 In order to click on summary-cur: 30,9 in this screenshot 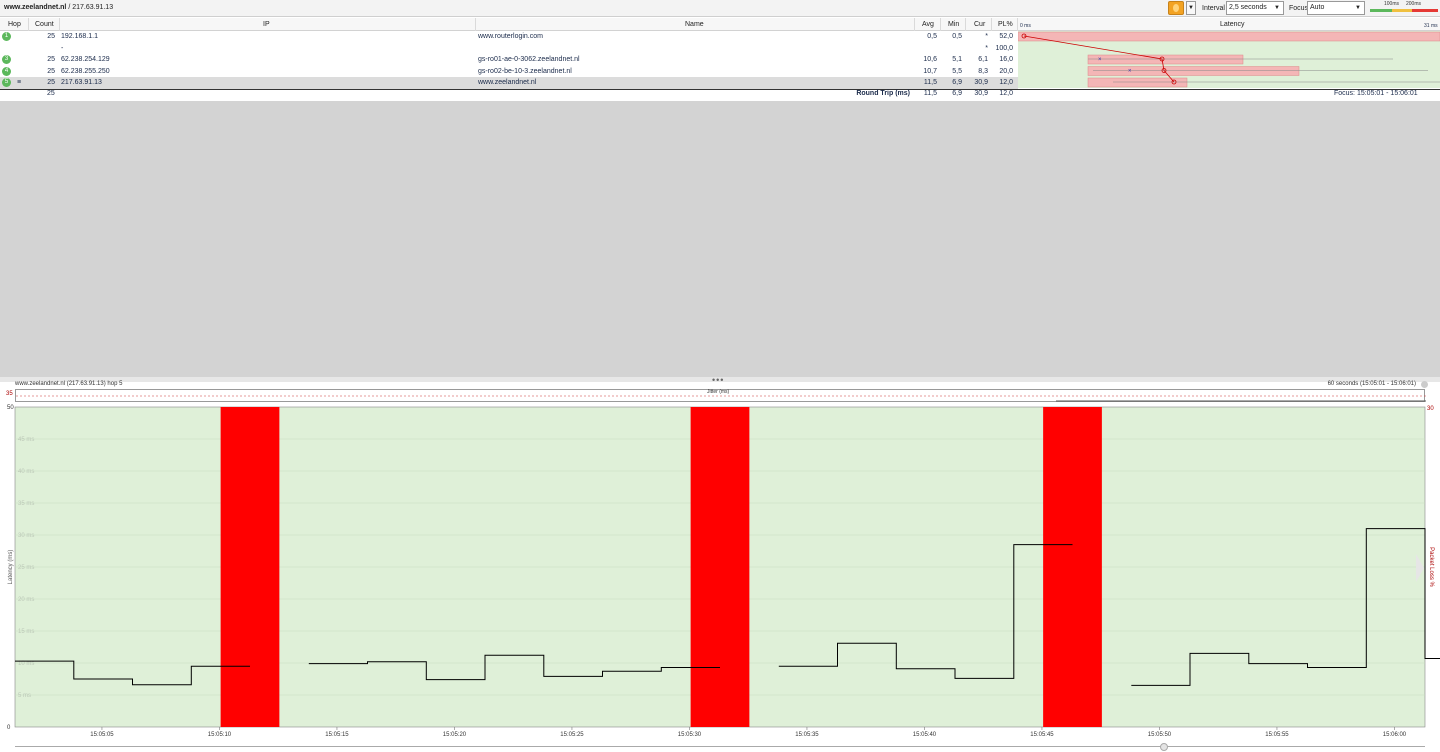, I will do `click(981, 93)`.